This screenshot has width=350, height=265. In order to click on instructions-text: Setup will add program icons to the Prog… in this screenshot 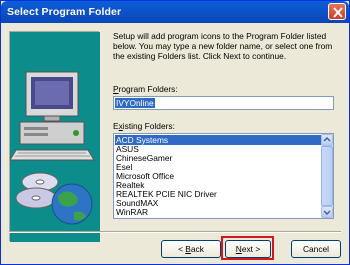, I will do `click(223, 46)`.